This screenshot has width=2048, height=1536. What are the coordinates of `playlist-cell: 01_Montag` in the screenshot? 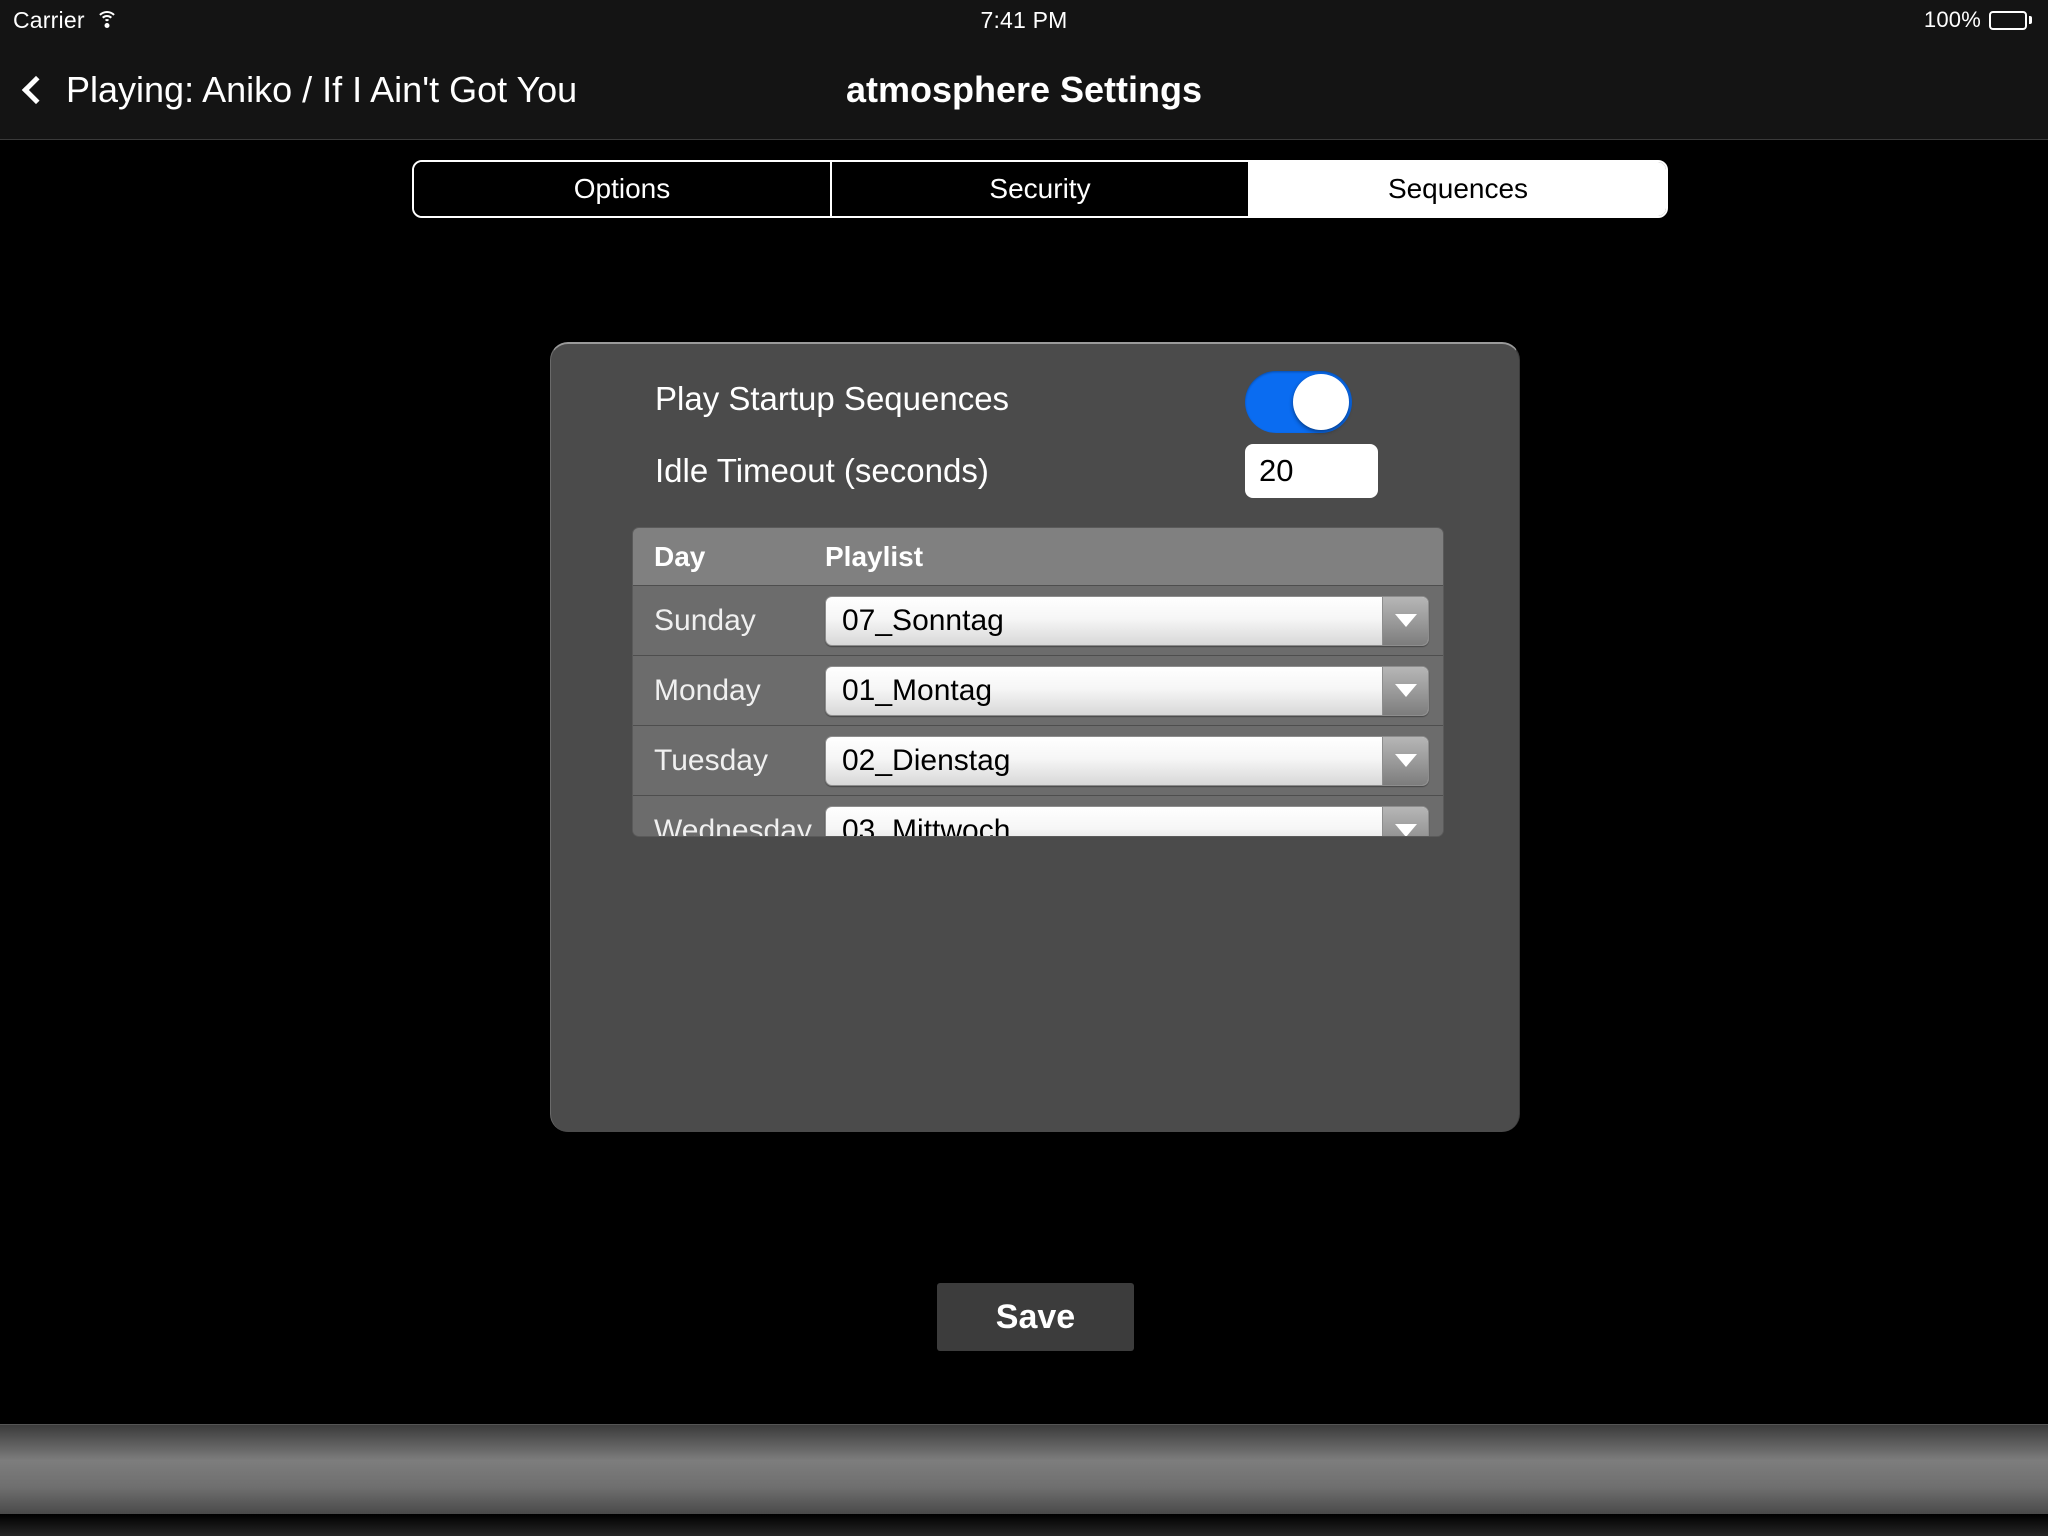 It's located at (1134, 690).